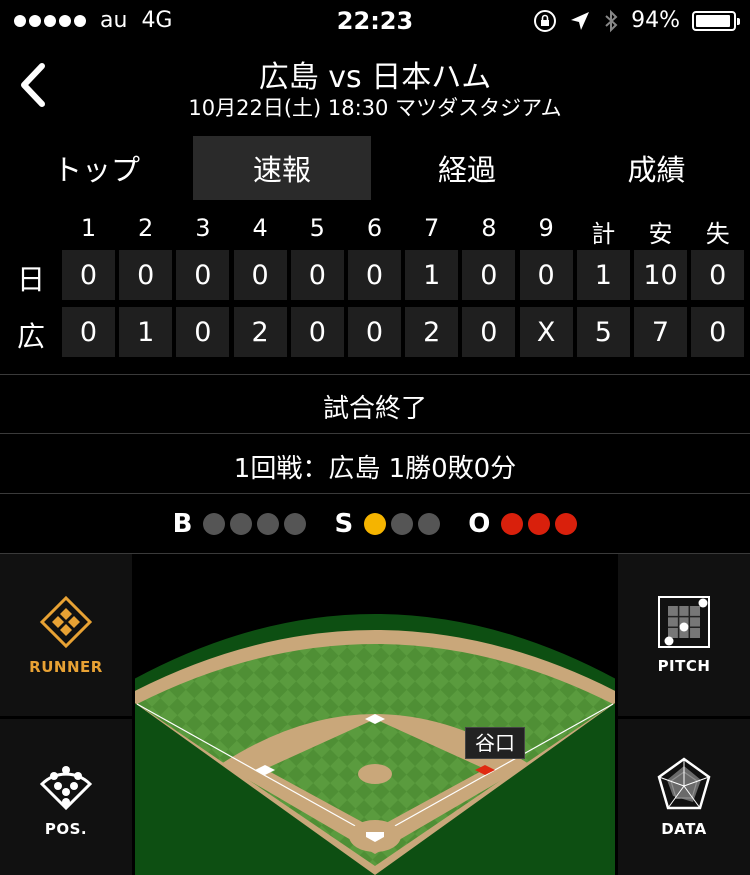 This screenshot has width=750, height=875. I want to click on game-info: 10月22日(土) 18:30 マツダスタジアム, so click(375, 108).